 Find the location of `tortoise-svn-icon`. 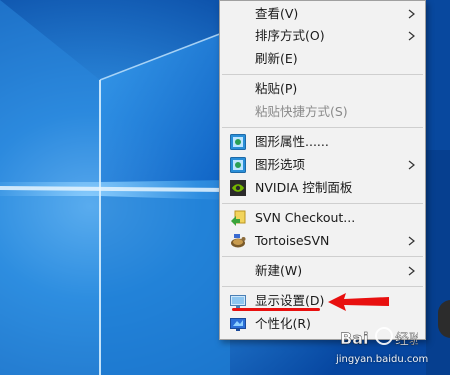

tortoise-svn-icon is located at coordinates (238, 241).